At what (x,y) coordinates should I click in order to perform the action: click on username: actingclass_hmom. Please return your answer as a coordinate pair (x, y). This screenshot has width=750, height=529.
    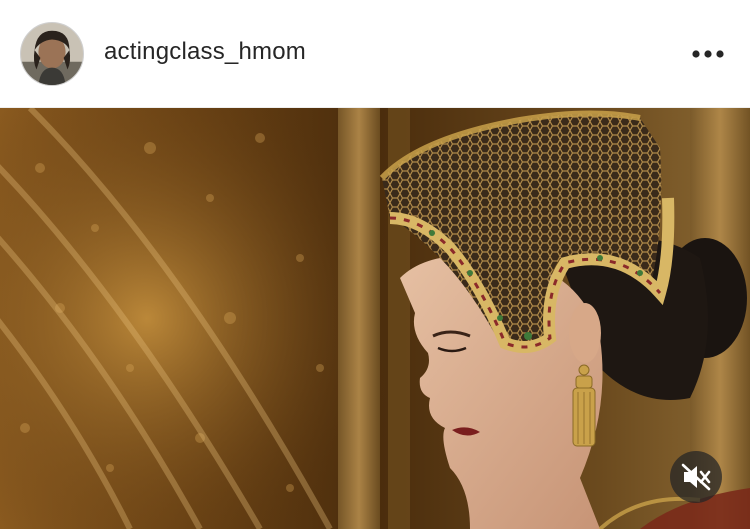
    Looking at the image, I should click on (205, 52).